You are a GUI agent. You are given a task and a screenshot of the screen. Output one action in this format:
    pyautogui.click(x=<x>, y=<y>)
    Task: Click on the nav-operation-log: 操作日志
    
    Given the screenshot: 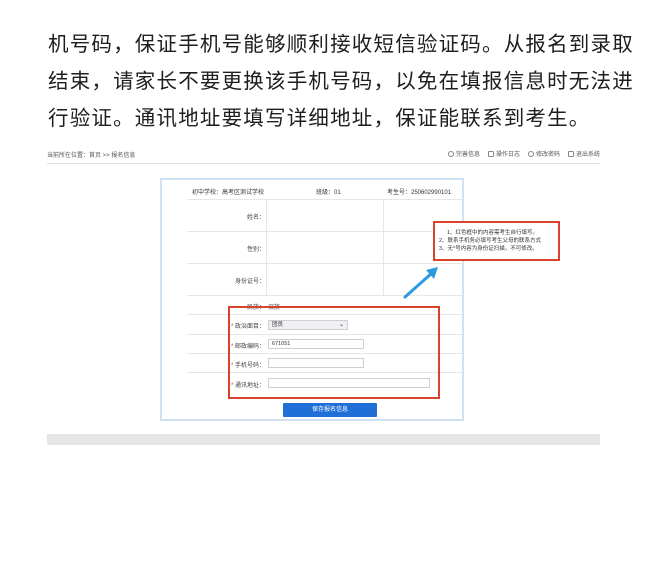 What is the action you would take?
    pyautogui.click(x=503, y=153)
    